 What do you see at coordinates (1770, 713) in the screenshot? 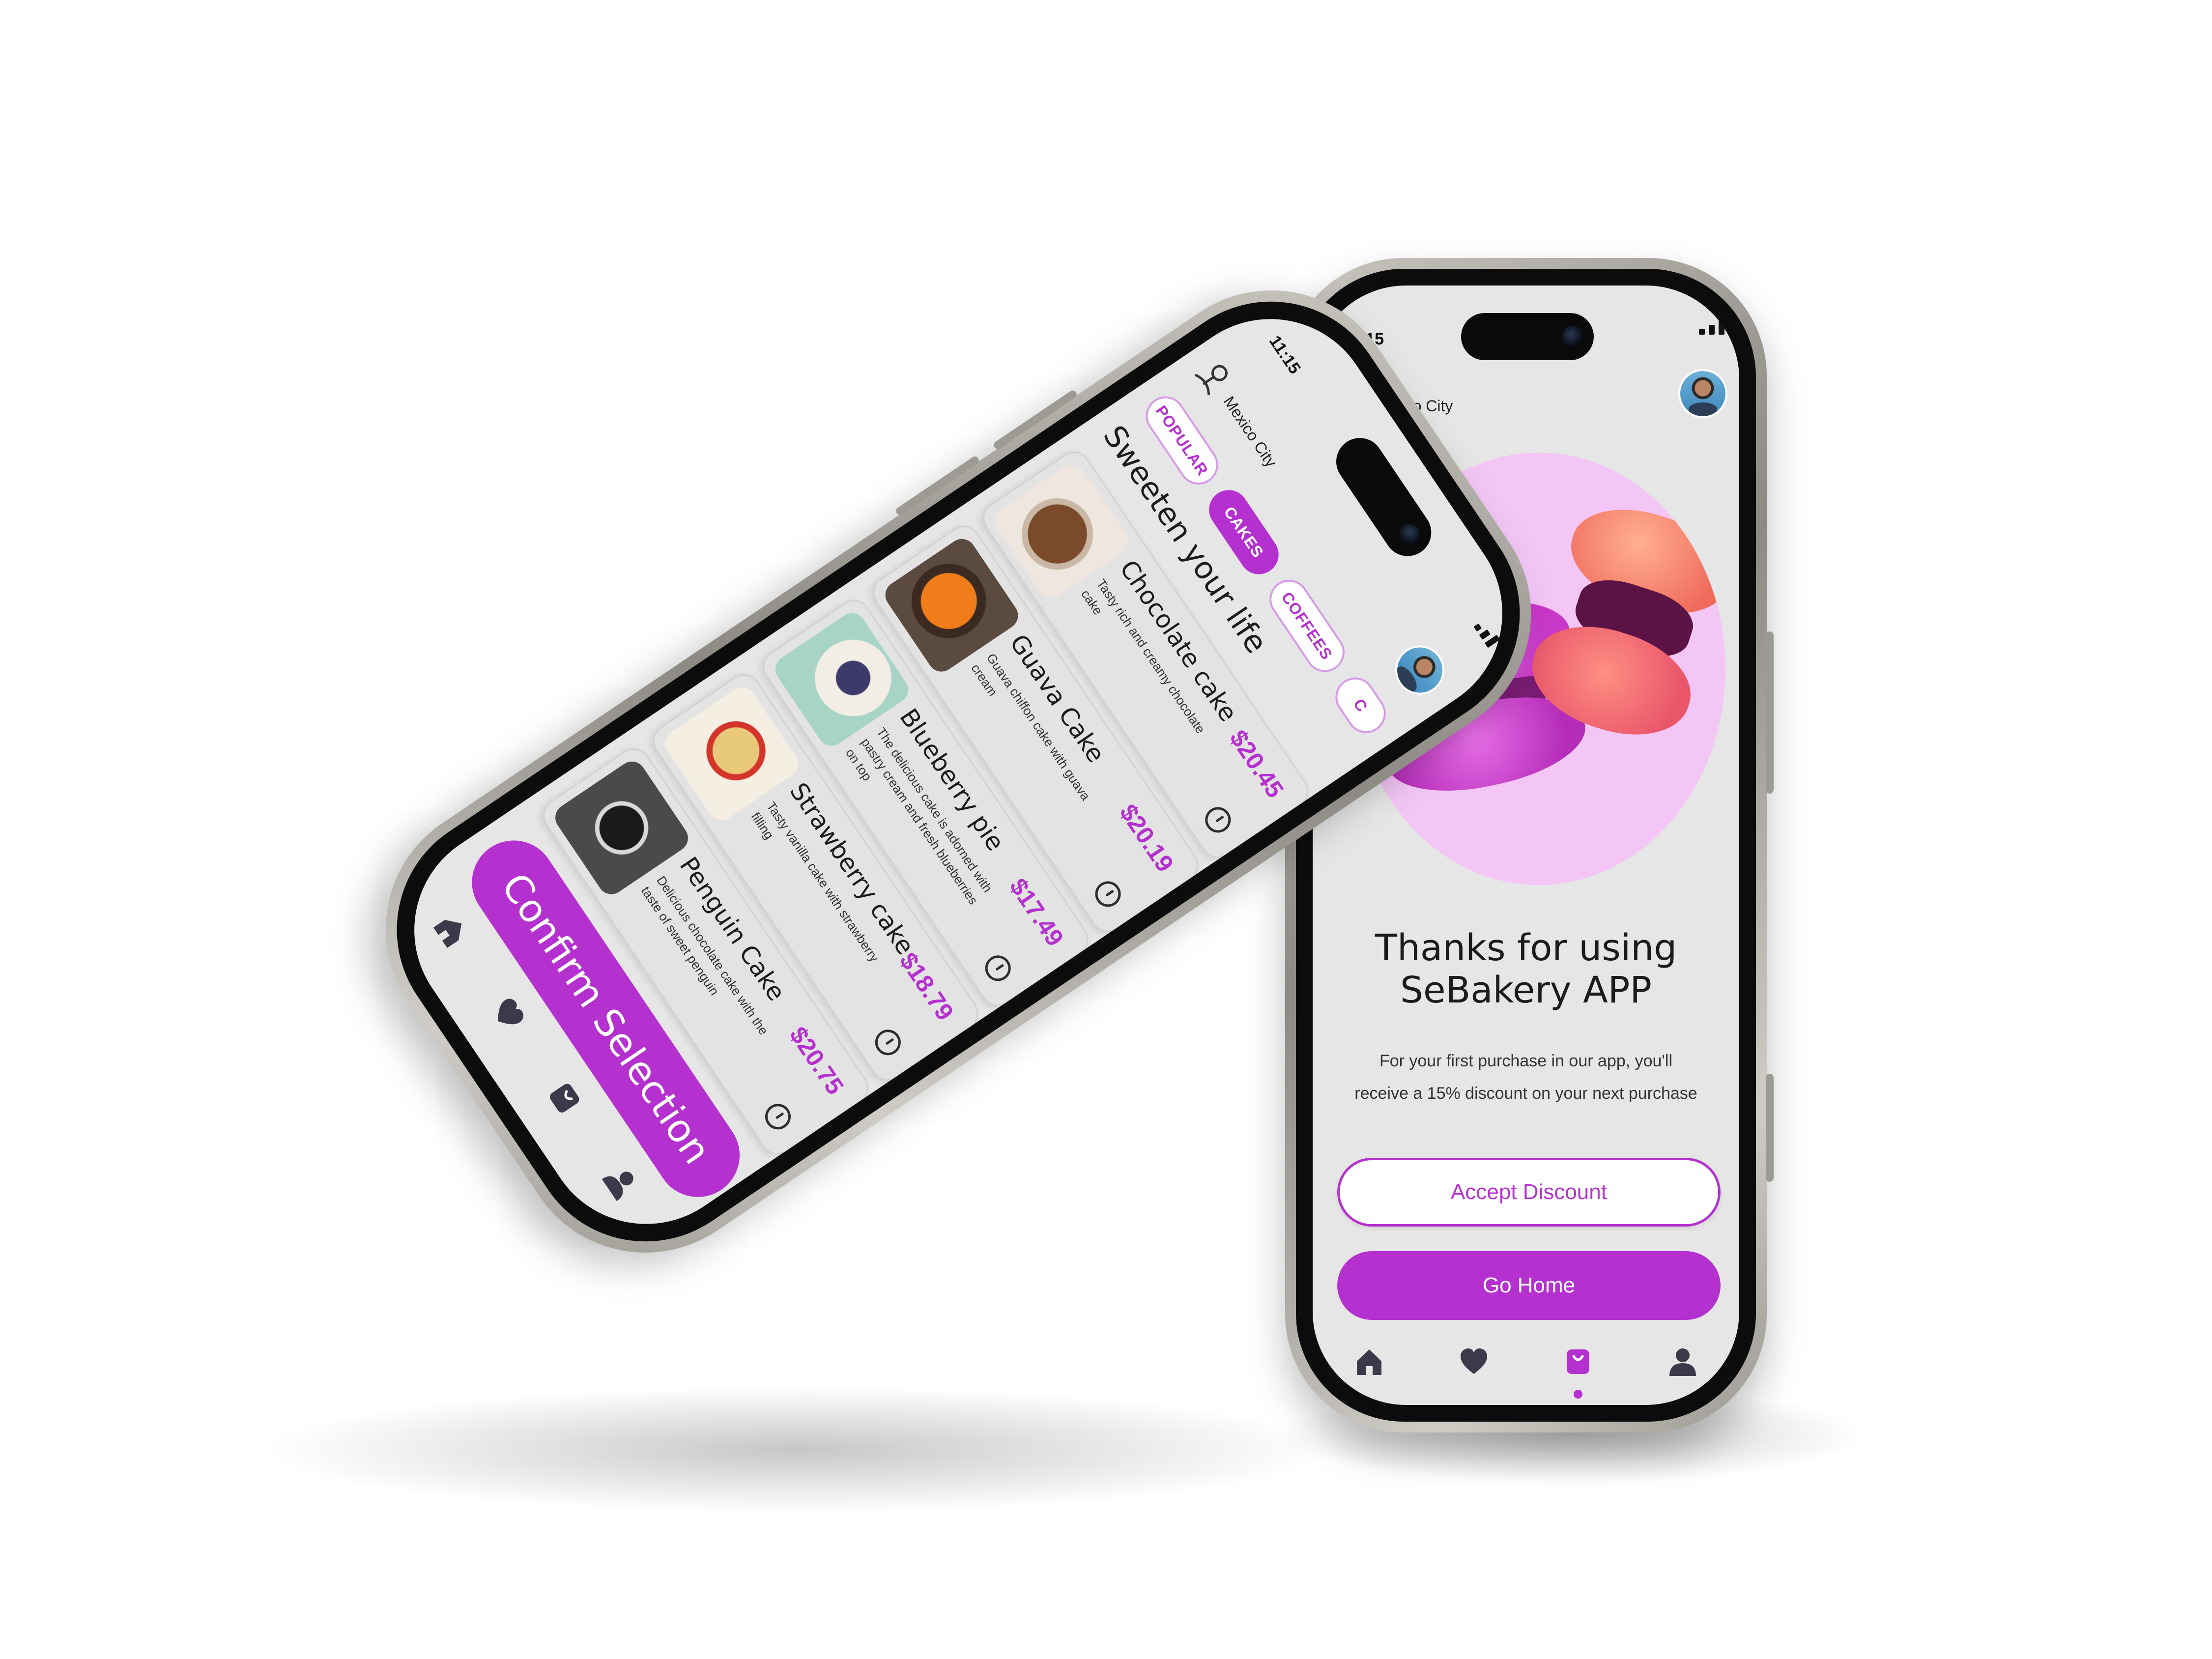
I see `power-button` at bounding box center [1770, 713].